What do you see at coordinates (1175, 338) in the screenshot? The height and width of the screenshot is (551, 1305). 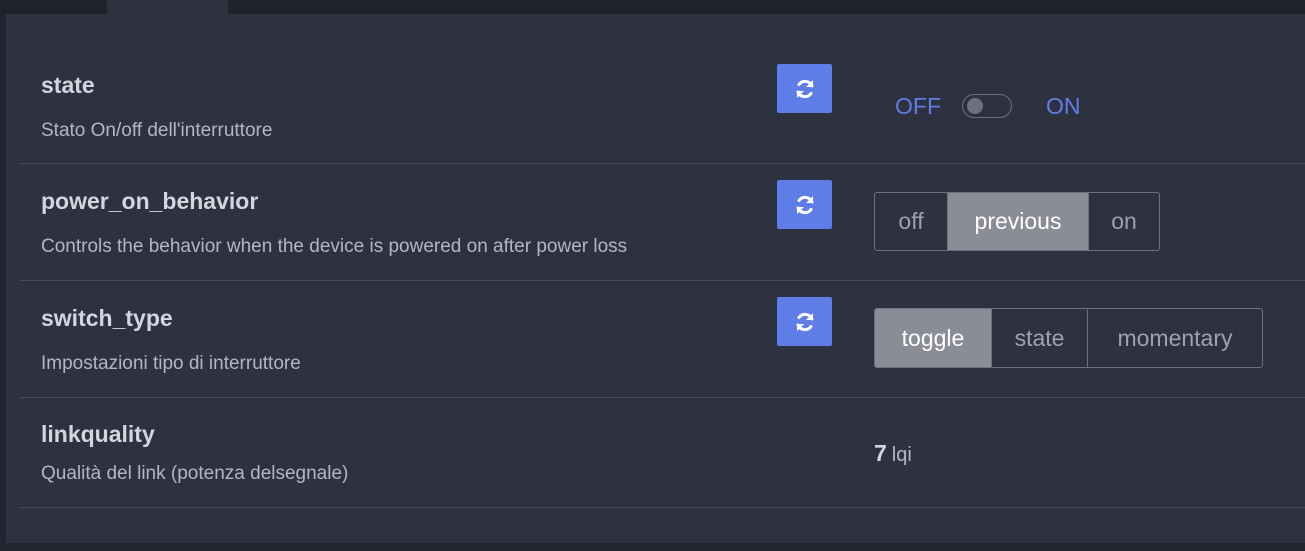 I see `option-momentary: momentary` at bounding box center [1175, 338].